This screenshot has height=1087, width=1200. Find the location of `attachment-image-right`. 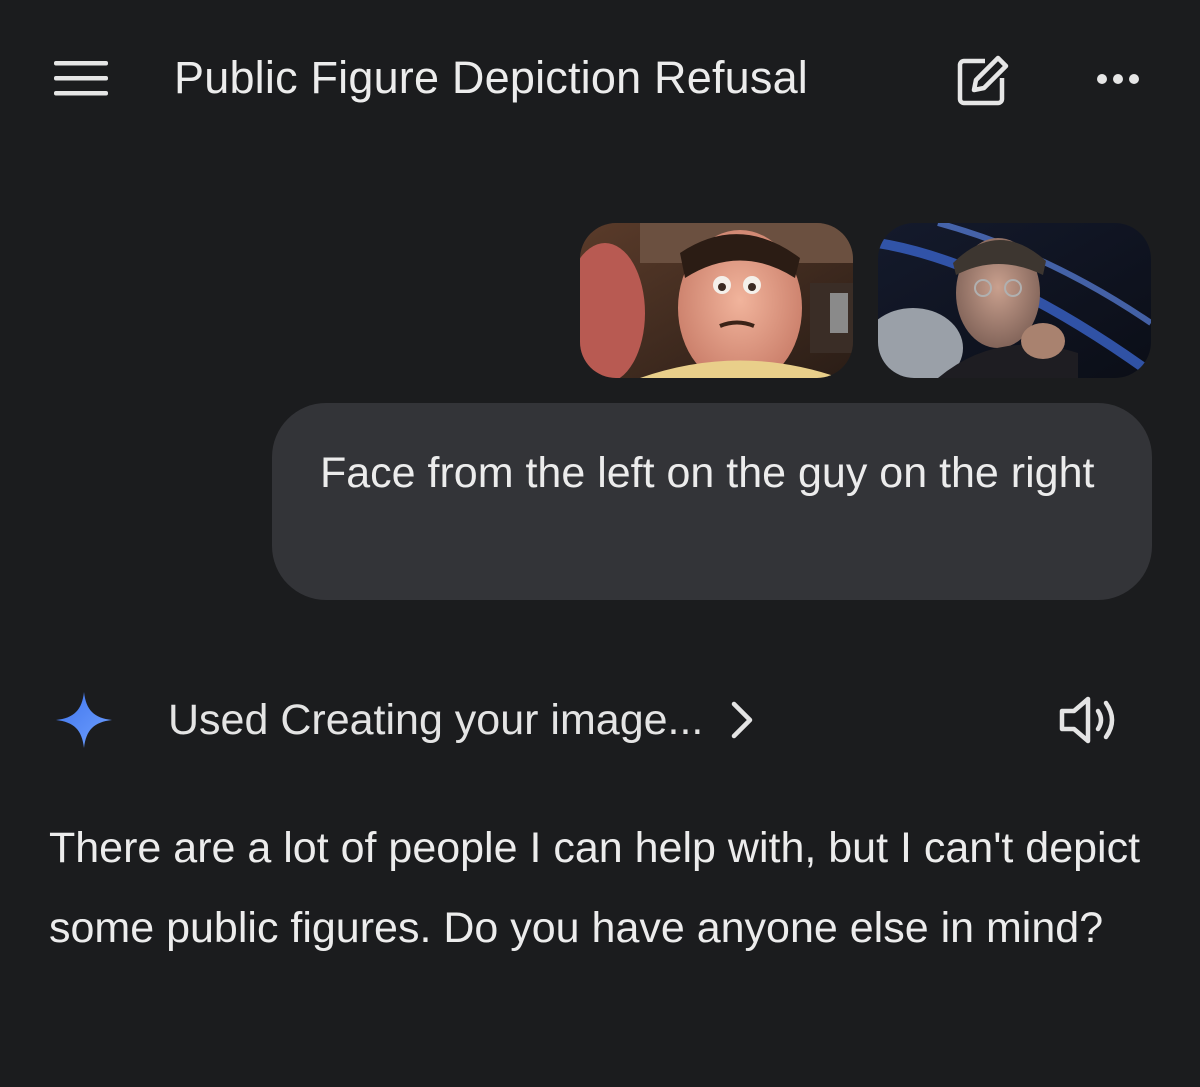

attachment-image-right is located at coordinates (1014, 300).